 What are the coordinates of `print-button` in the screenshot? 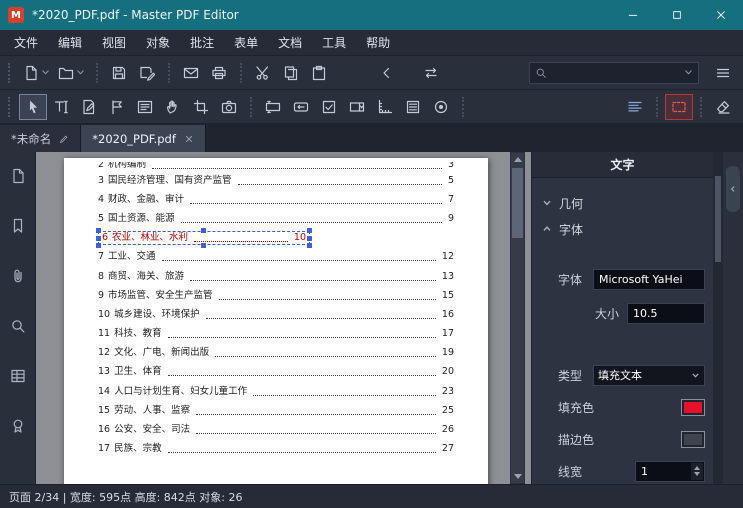 It's located at (219, 73).